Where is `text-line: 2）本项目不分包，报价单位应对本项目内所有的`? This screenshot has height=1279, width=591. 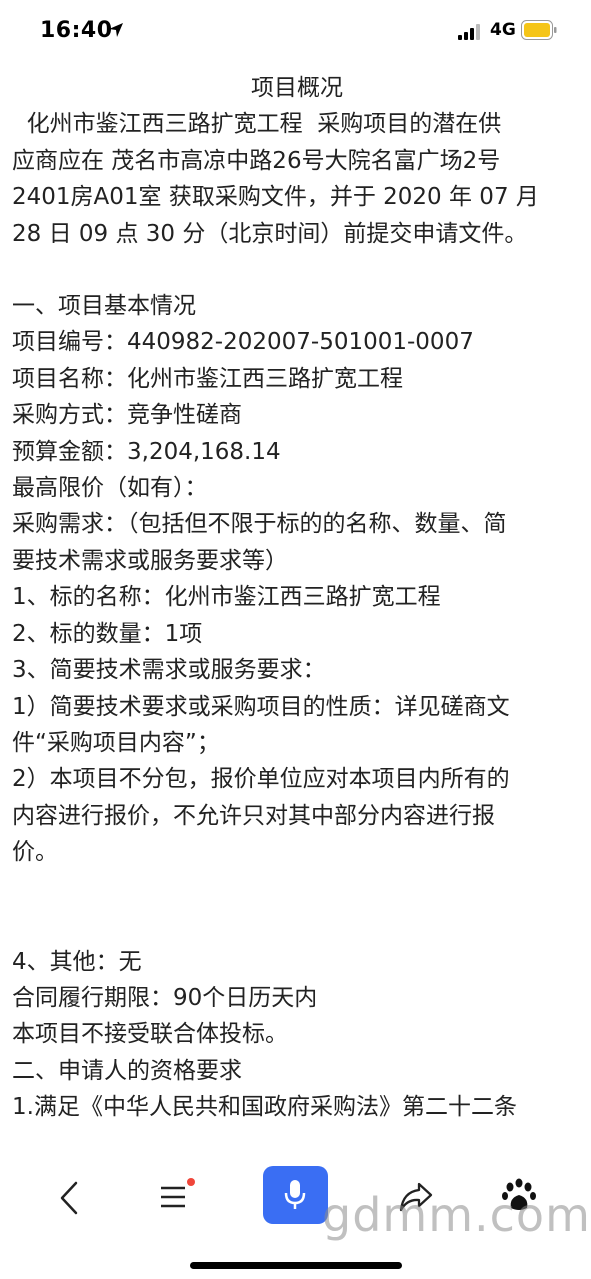 text-line: 2）本项目不分包，报价单位应对本项目内所有的 is located at coordinates (261, 779).